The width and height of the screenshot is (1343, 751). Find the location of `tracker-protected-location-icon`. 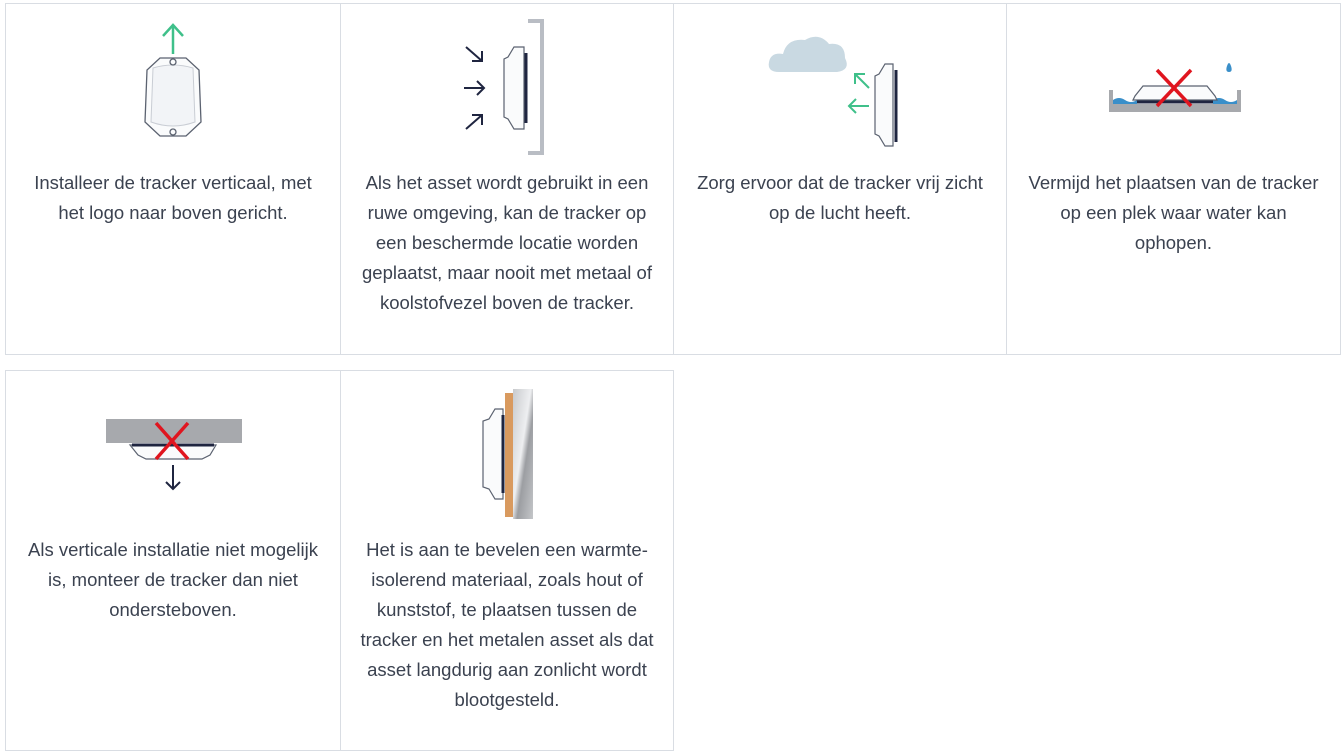

tracker-protected-location-icon is located at coordinates (507, 87).